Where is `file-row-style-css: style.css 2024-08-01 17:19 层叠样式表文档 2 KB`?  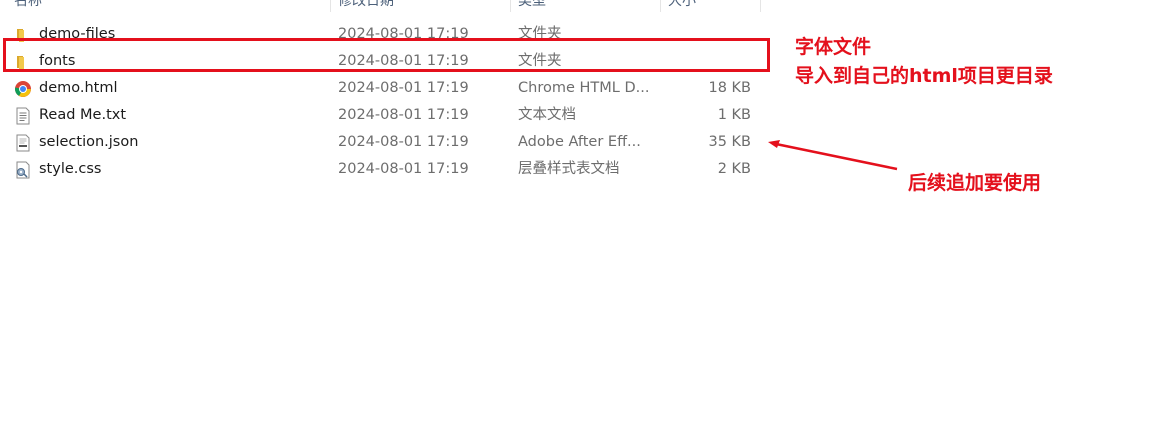 file-row-style-css: style.css 2024-08-01 17:19 层叠样式表文档 2 KB is located at coordinates (382, 169).